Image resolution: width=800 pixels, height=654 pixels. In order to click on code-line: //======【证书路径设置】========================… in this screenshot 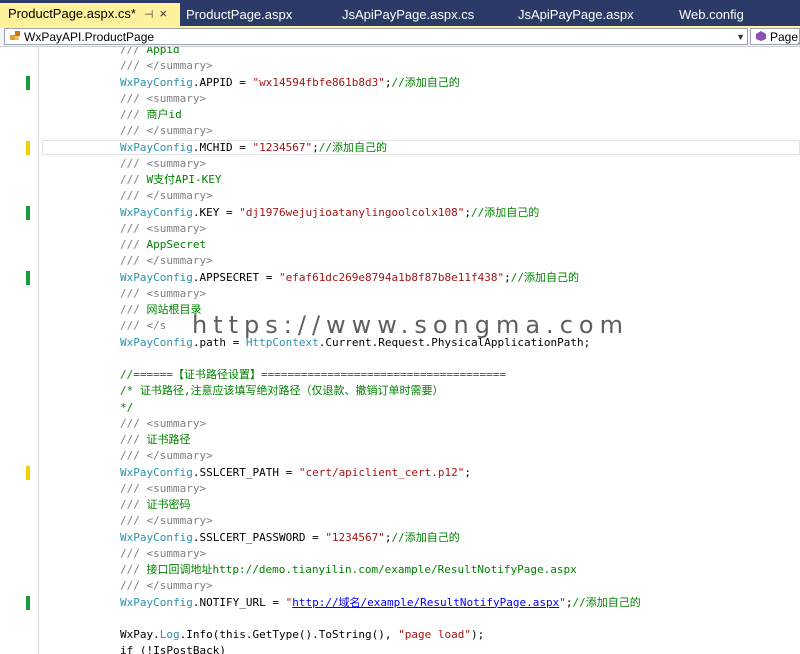, I will do `click(313, 375)`.